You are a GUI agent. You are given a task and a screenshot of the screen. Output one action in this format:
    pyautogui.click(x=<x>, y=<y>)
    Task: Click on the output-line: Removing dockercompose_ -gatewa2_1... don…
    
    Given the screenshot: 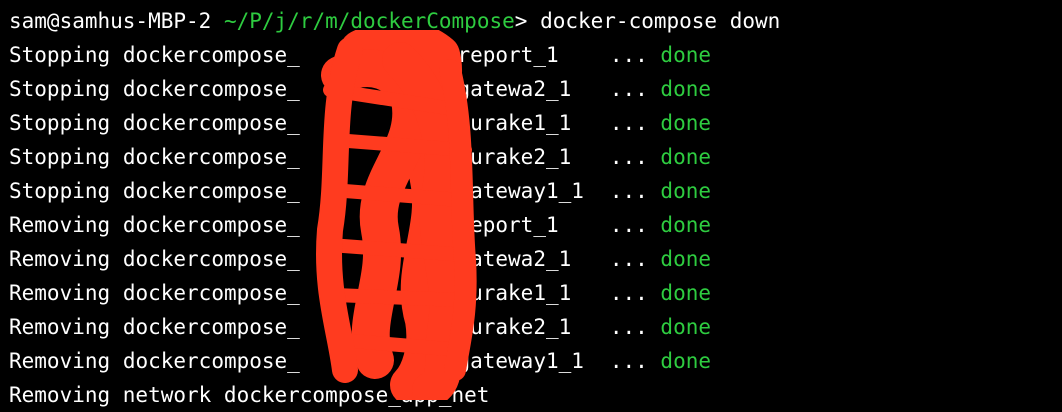 What is the action you would take?
    pyautogui.click(x=360, y=259)
    